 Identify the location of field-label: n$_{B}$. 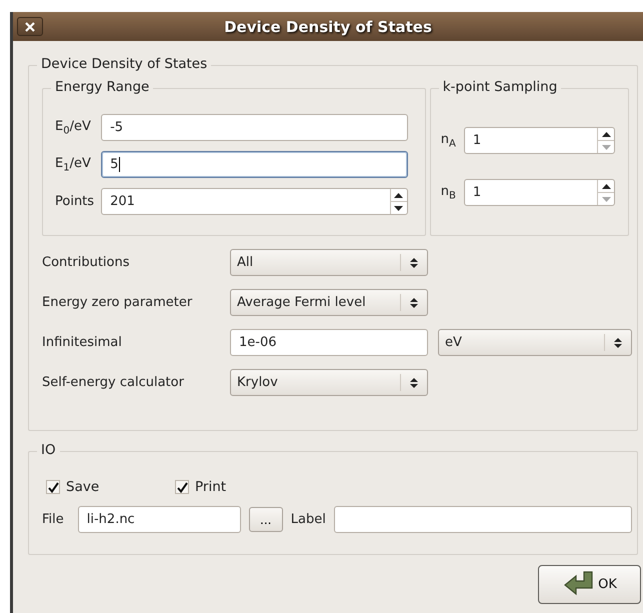
(448, 193).